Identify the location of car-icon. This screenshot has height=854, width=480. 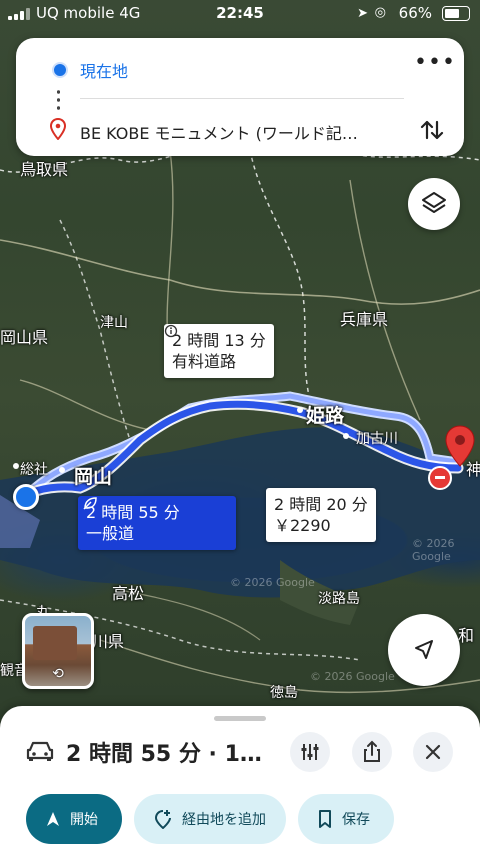
(40, 751).